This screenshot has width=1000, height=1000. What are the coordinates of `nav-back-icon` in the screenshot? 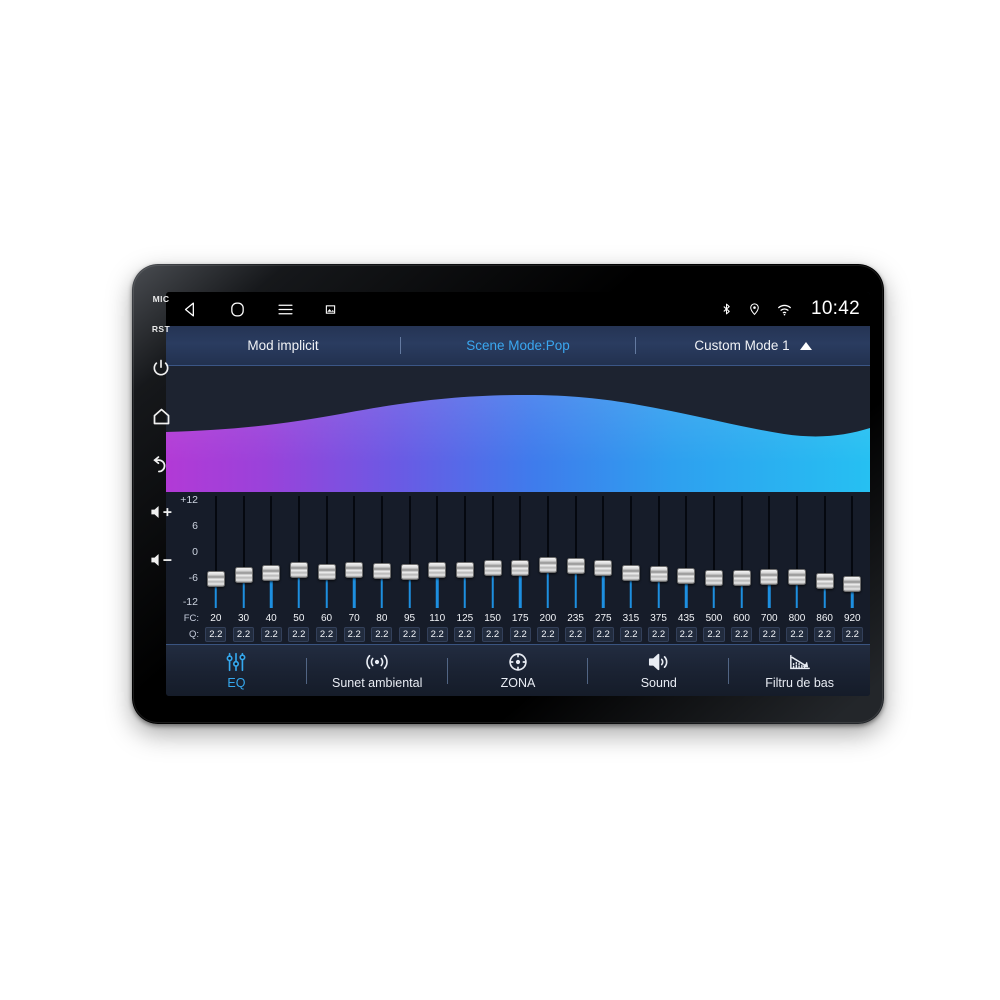 It's located at (190, 309).